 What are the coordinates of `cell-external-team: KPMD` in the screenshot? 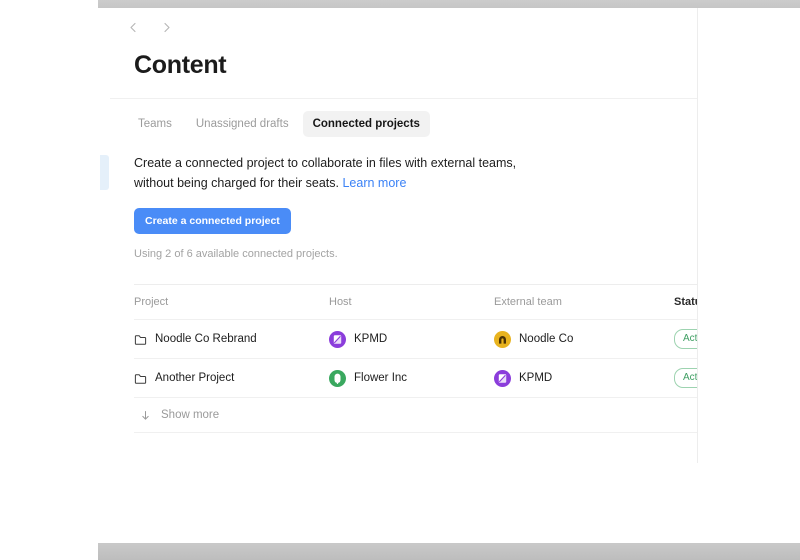 It's located at (584, 378).